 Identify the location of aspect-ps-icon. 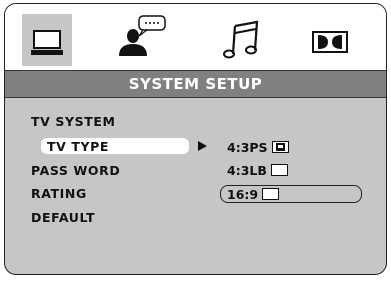
(280, 147).